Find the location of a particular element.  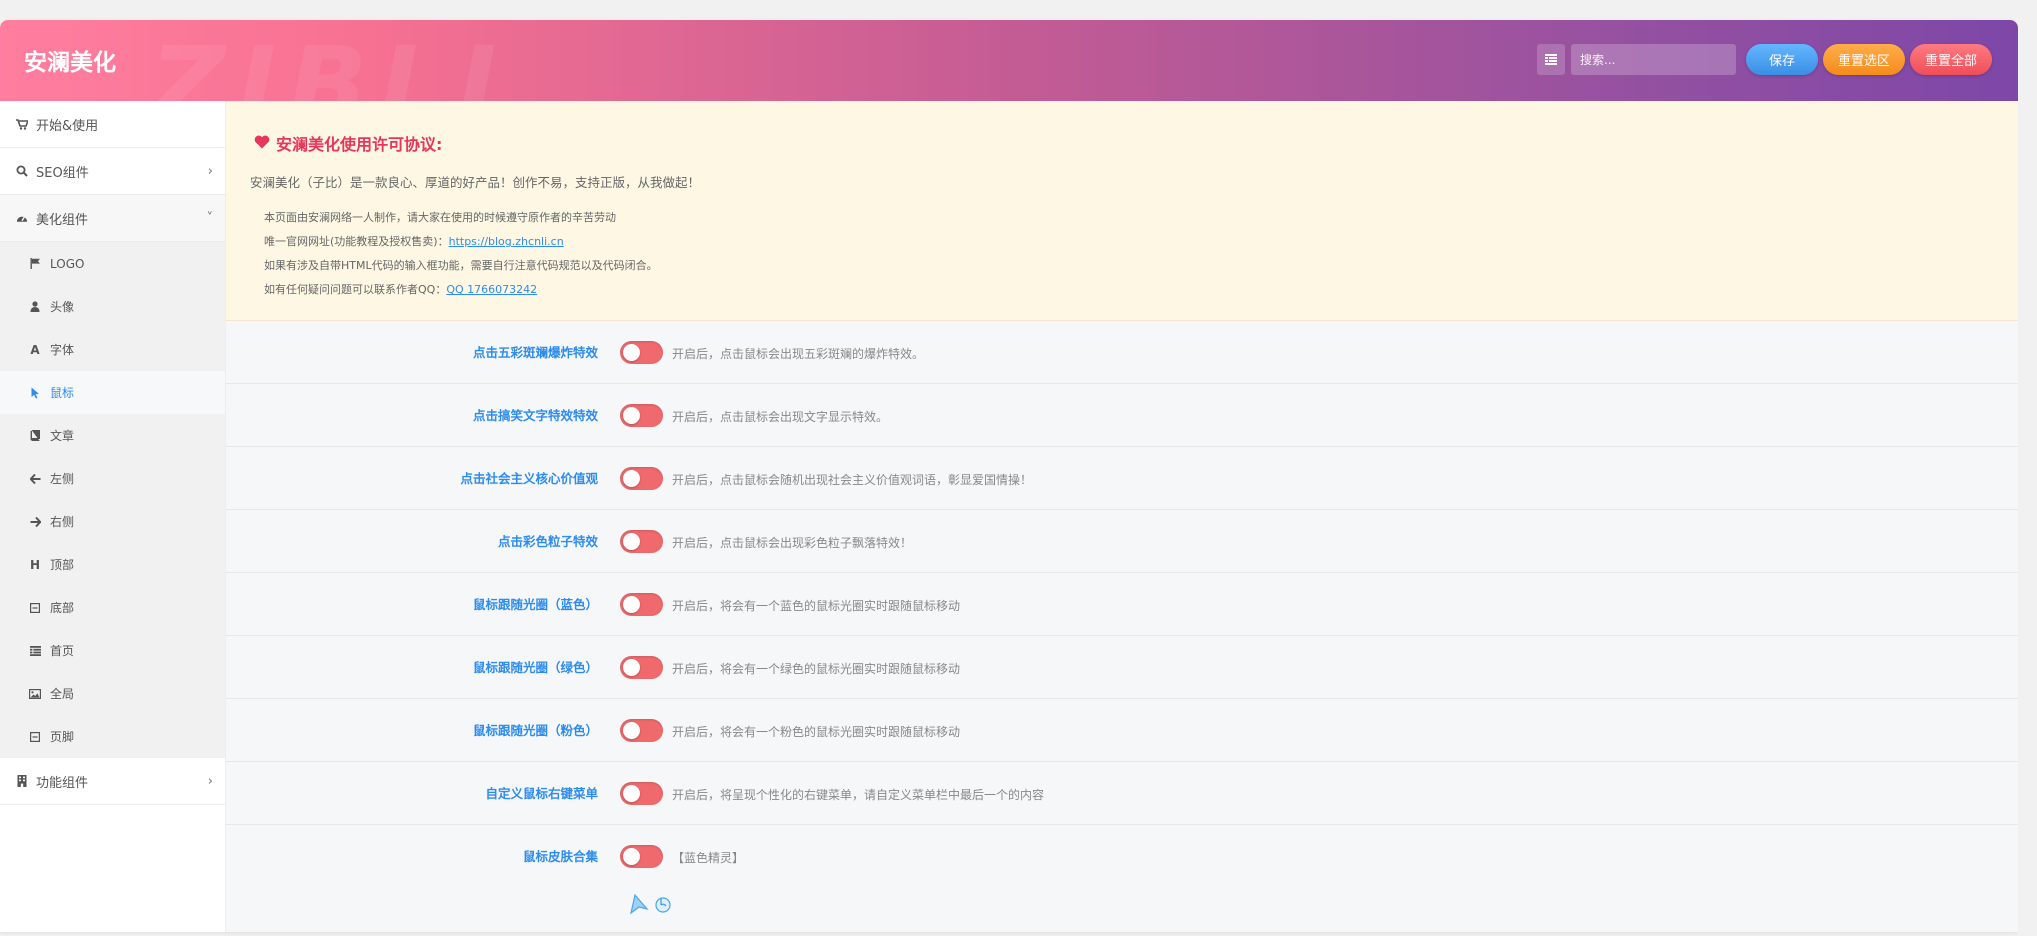

save-button: 保存 is located at coordinates (1782, 59).